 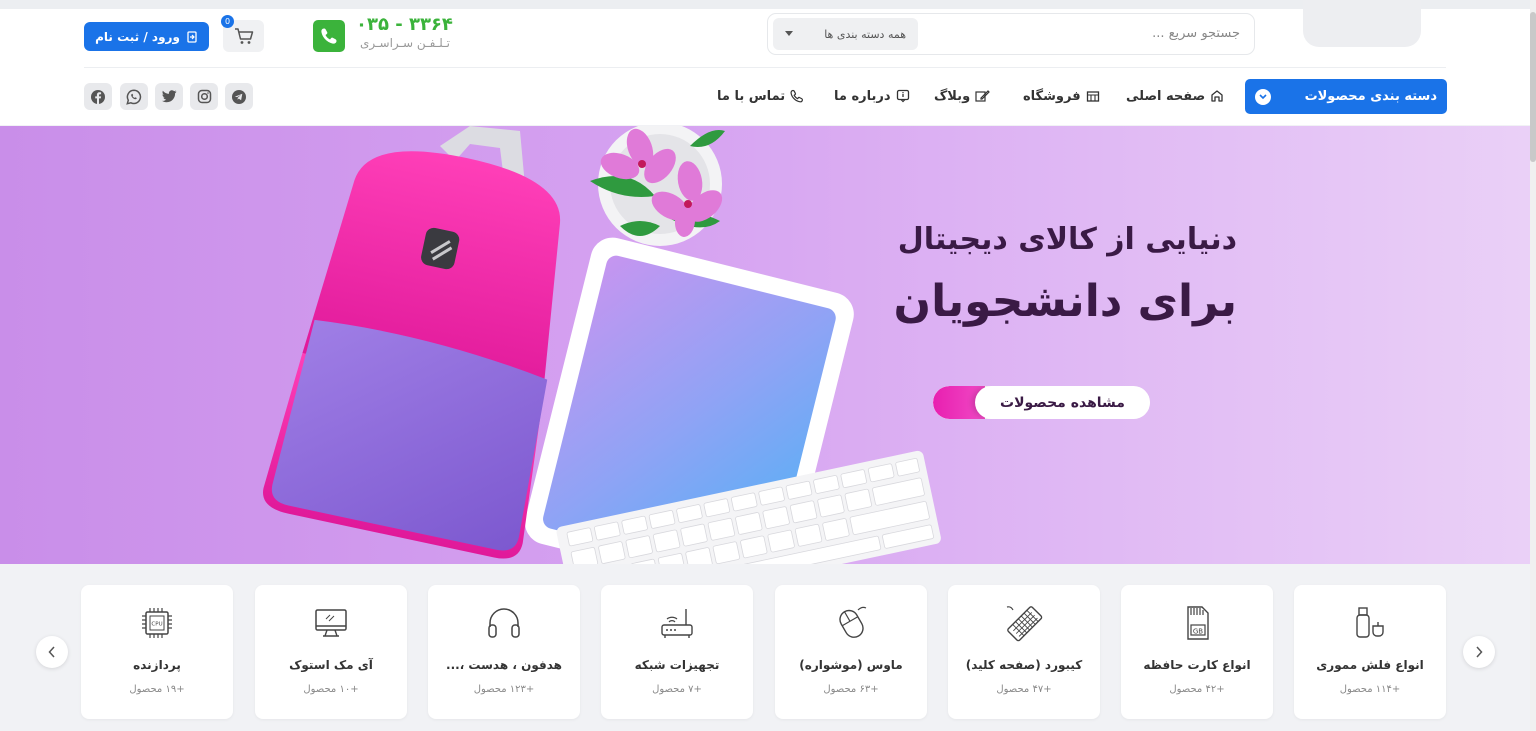 I want to click on telegram-link, so click(x=239, y=96).